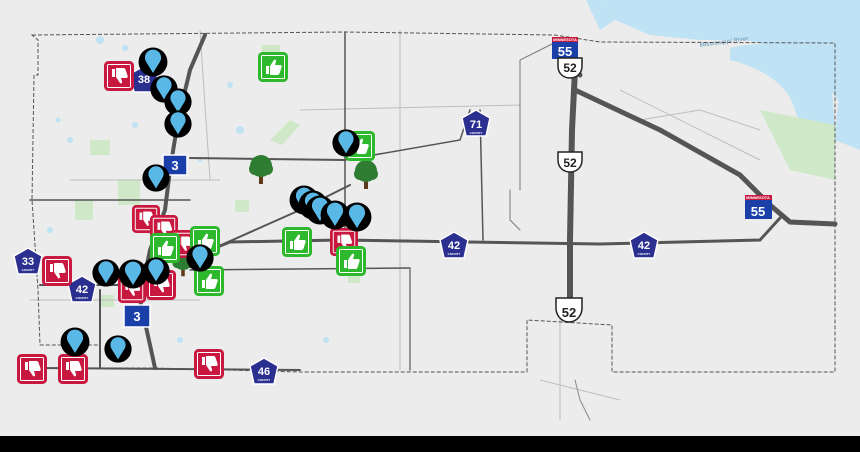 The width and height of the screenshot is (860, 452). I want to click on svg-text: 71, so click(476, 125).